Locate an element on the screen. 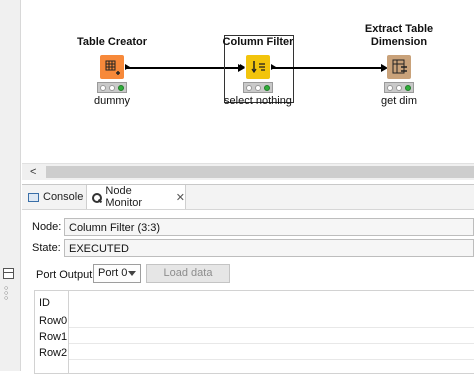 This screenshot has width=474, height=374. tab-node-monitor-label: Node Monitor is located at coordinates (124, 197).